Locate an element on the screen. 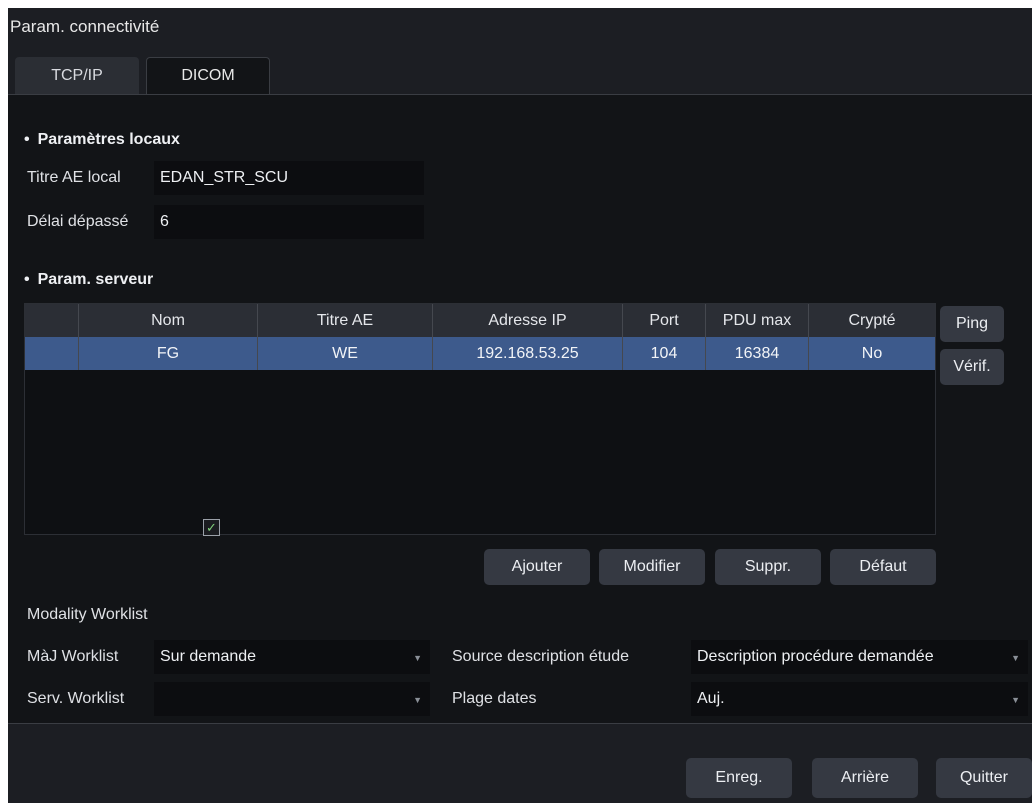 The height and width of the screenshot is (803, 1032). local-ae-title-label: Titre AE local is located at coordinates (74, 177).